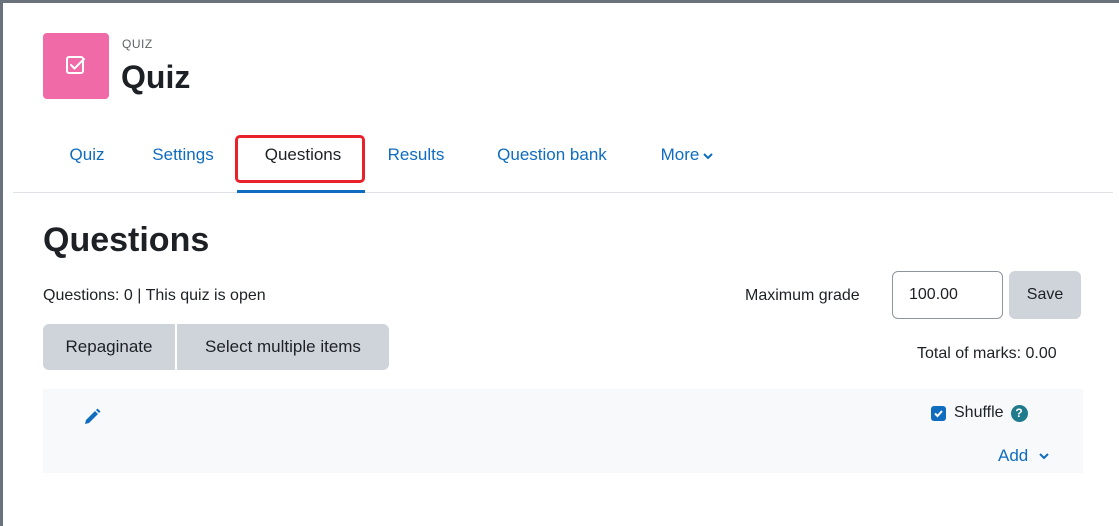  What do you see at coordinates (87, 154) in the screenshot?
I see `tab-label: Quiz` at bounding box center [87, 154].